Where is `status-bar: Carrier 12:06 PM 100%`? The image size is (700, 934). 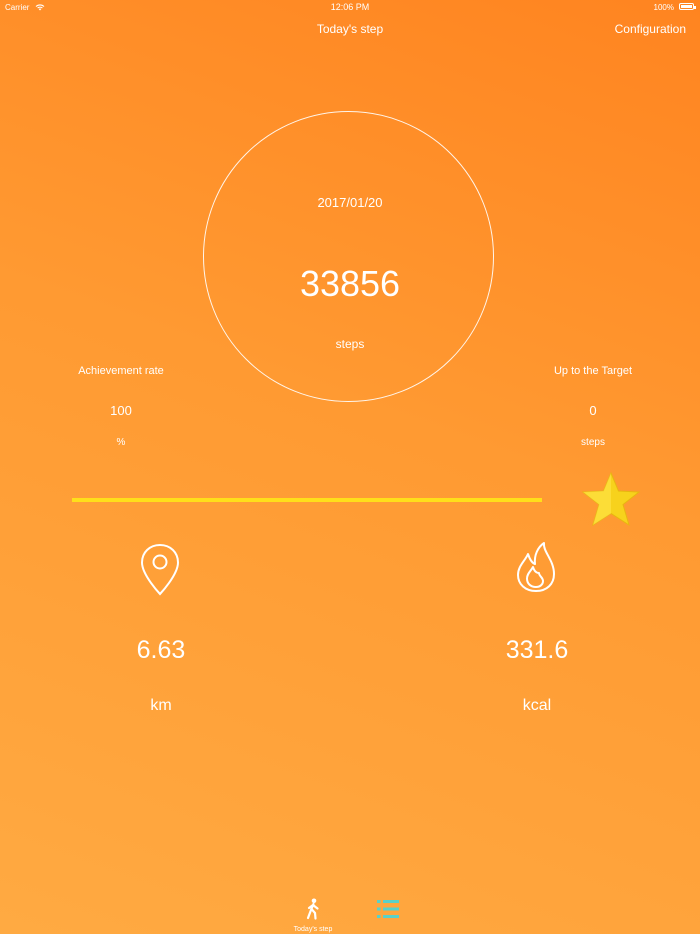 status-bar: Carrier 12:06 PM 100% is located at coordinates (350, 7).